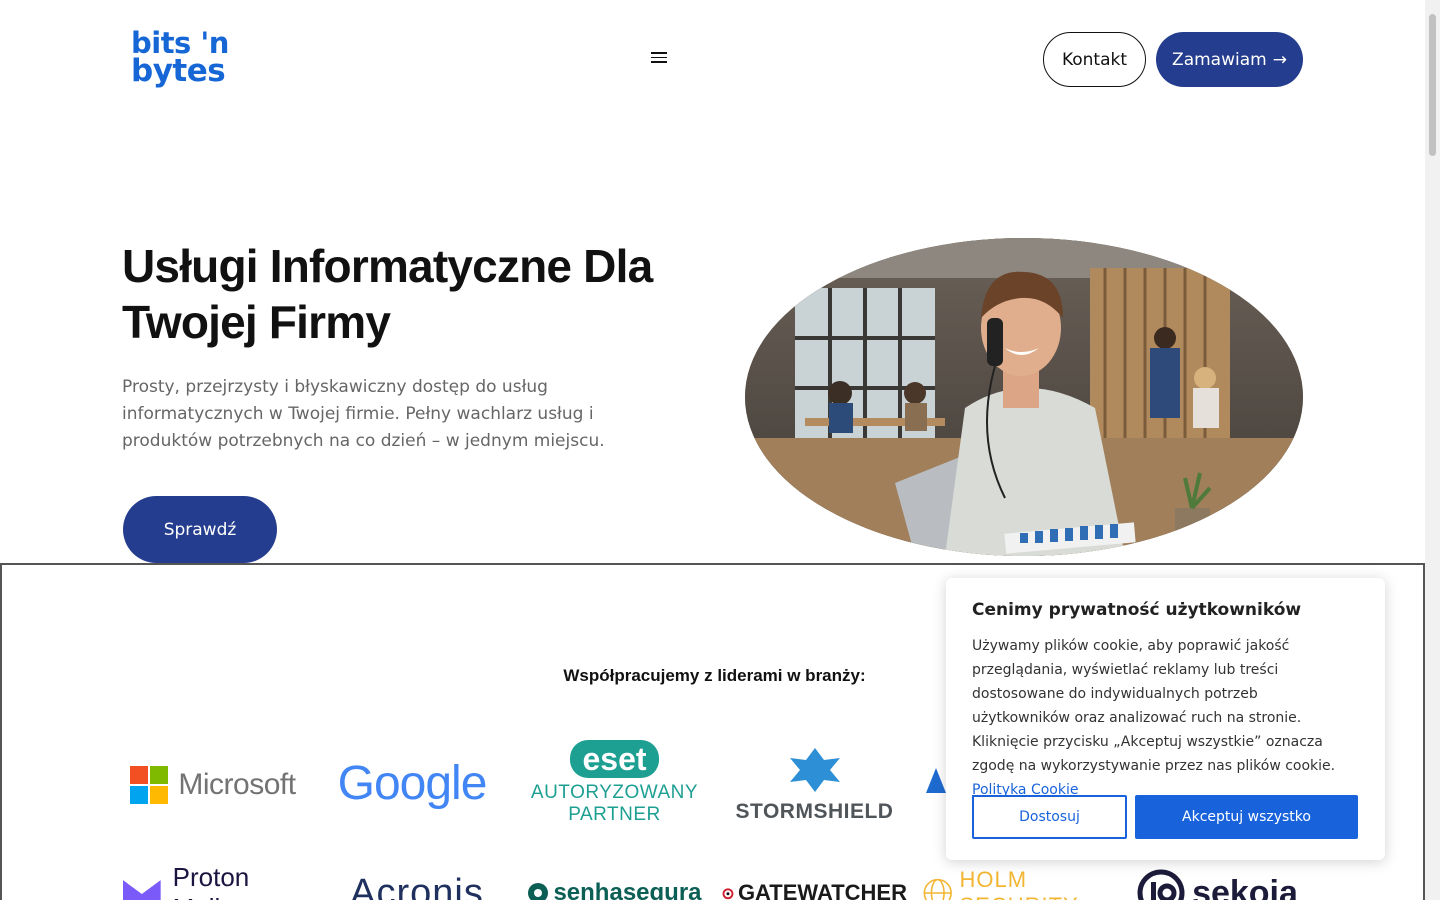 The width and height of the screenshot is (1440, 900). I want to click on stormshield-logo: STORMSHIELD, so click(814, 785).